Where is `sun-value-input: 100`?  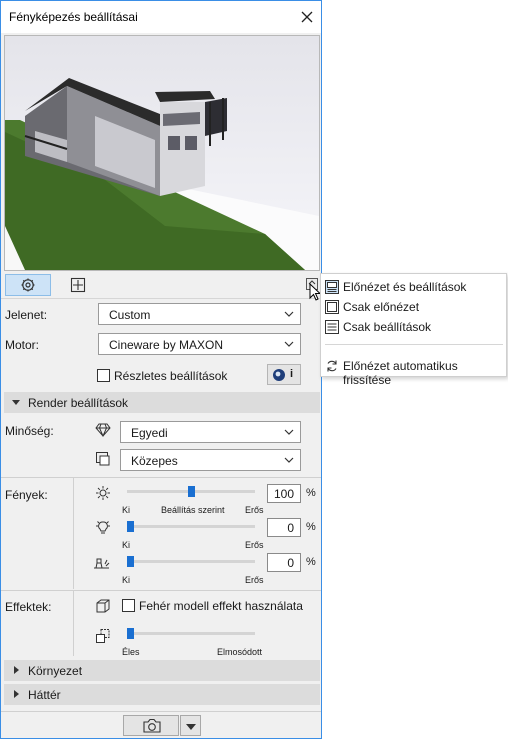 sun-value-input: 100 is located at coordinates (284, 493).